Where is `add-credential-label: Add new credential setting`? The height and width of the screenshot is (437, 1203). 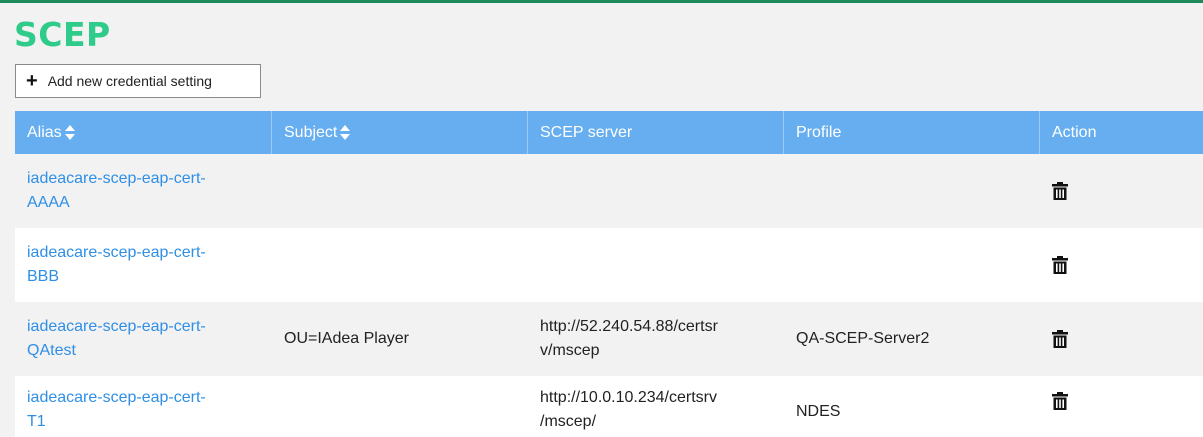 add-credential-label: Add new credential setting is located at coordinates (129, 81).